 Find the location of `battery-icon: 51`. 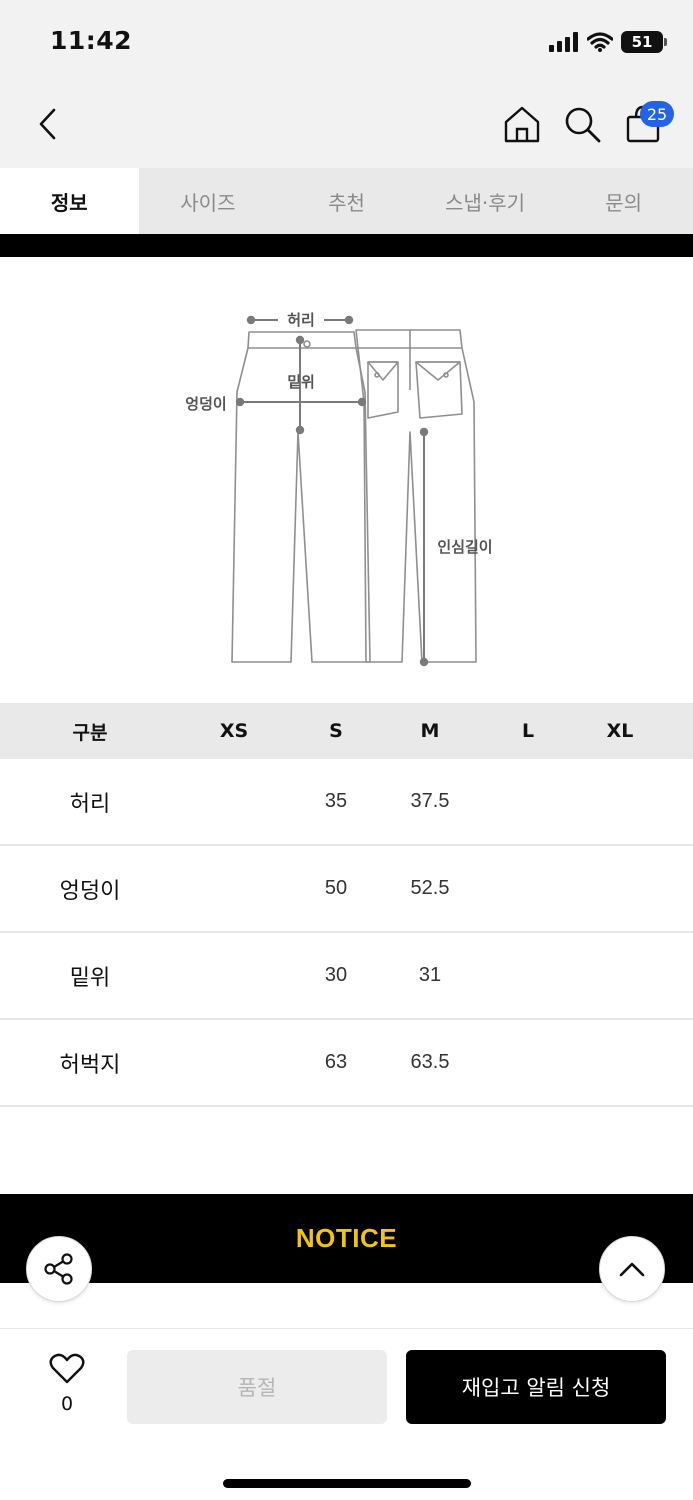

battery-icon: 51 is located at coordinates (644, 42).